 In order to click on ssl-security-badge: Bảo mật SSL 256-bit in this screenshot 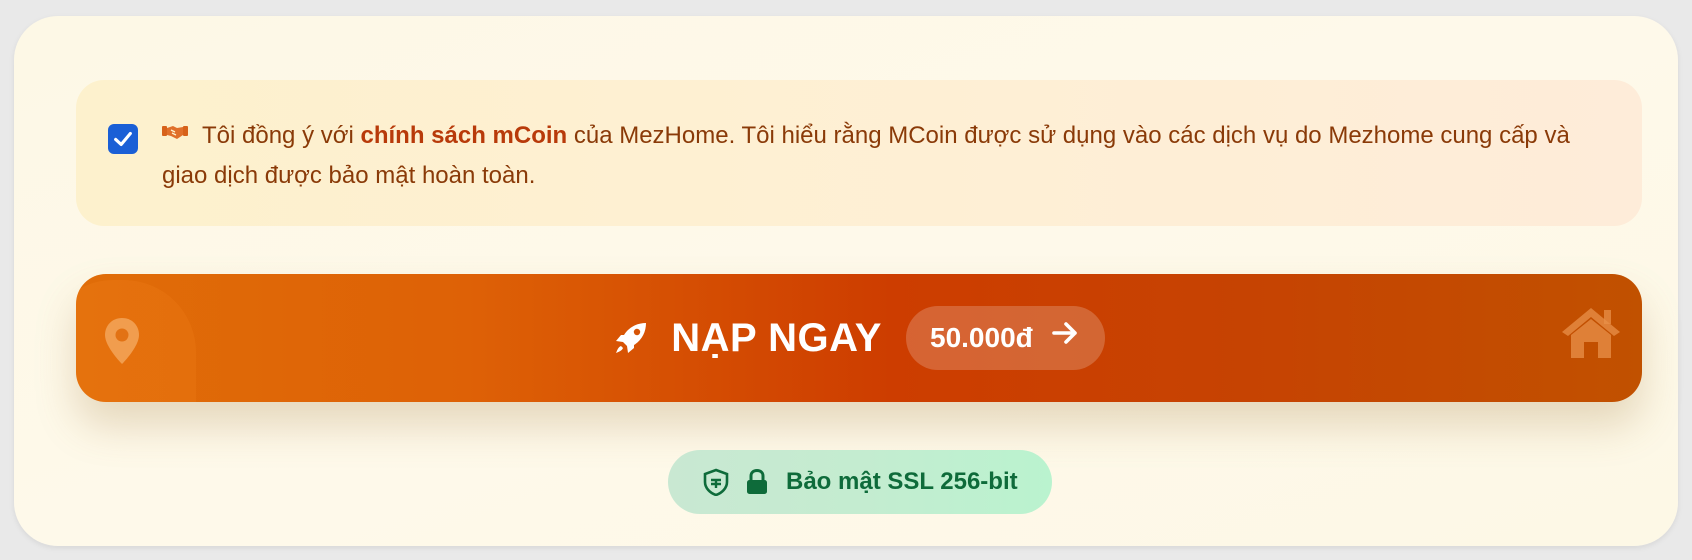, I will do `click(860, 482)`.